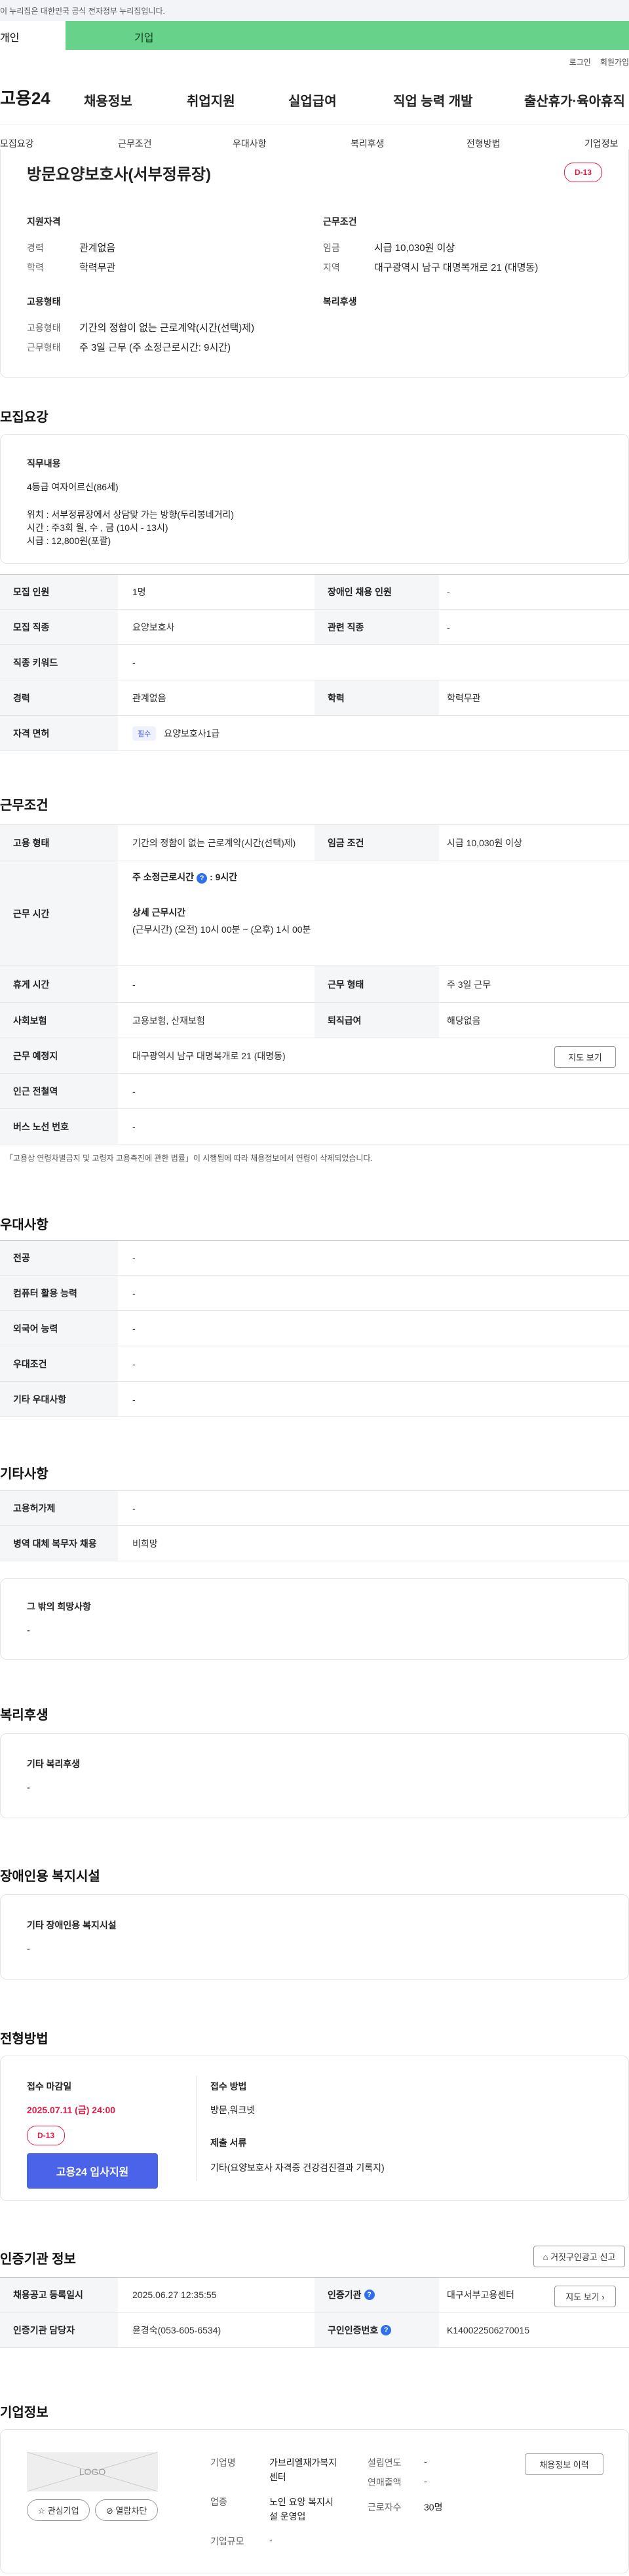  Describe the element at coordinates (59, 1606) in the screenshot. I see `other-wish-title: 그 밖의 희망사항` at that location.